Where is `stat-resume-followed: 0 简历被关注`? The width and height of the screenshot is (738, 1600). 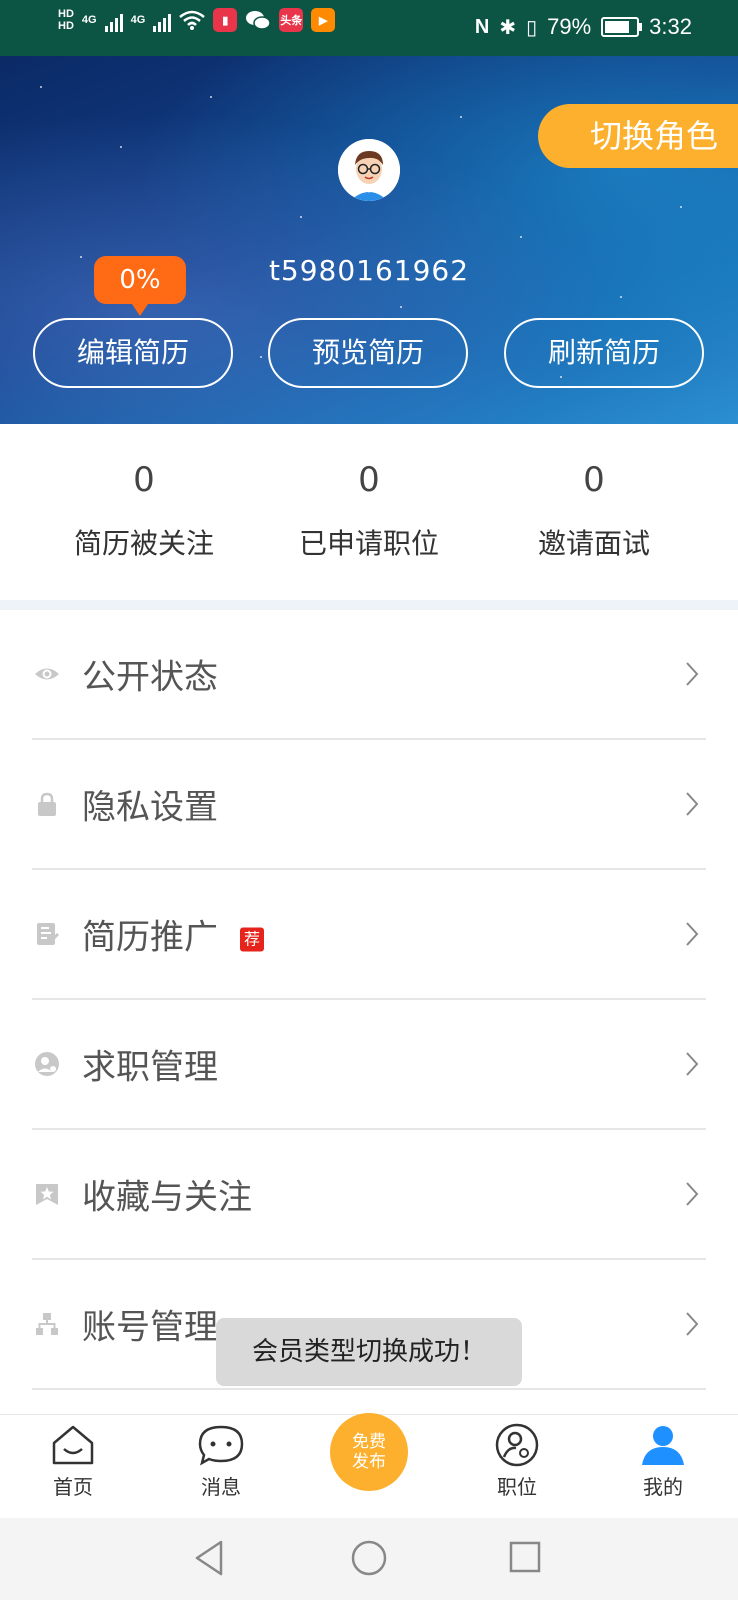
stat-resume-followed: 0 简历被关注 is located at coordinates (144, 511).